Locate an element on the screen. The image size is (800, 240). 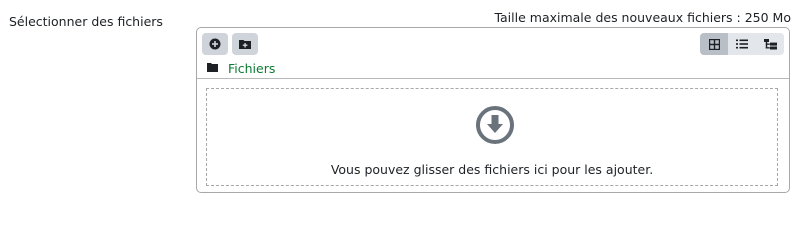
view-mode-group is located at coordinates (742, 44).